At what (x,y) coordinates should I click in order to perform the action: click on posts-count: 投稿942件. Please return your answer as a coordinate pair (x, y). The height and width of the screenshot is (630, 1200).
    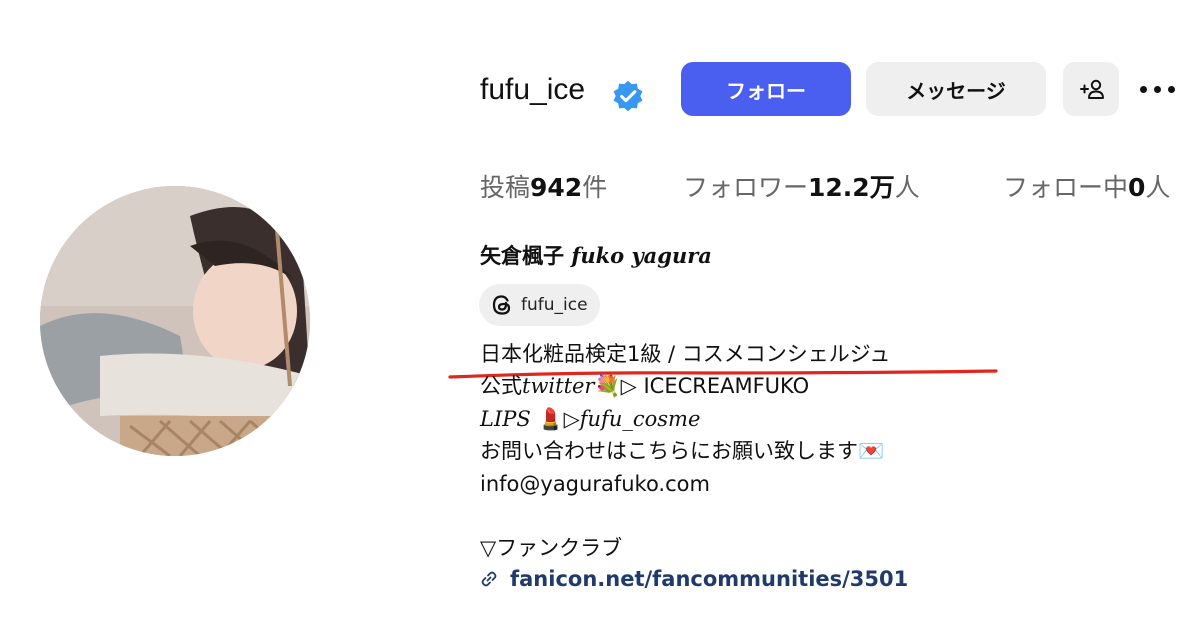
    Looking at the image, I should click on (544, 187).